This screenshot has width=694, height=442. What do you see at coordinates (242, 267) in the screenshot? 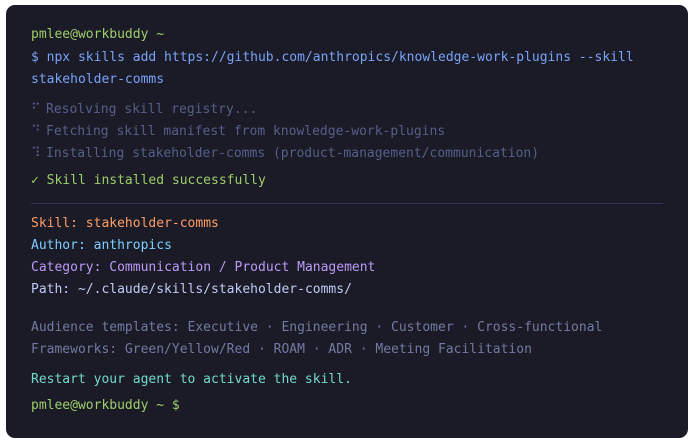
I see `category-value: Communication / Product Management` at bounding box center [242, 267].